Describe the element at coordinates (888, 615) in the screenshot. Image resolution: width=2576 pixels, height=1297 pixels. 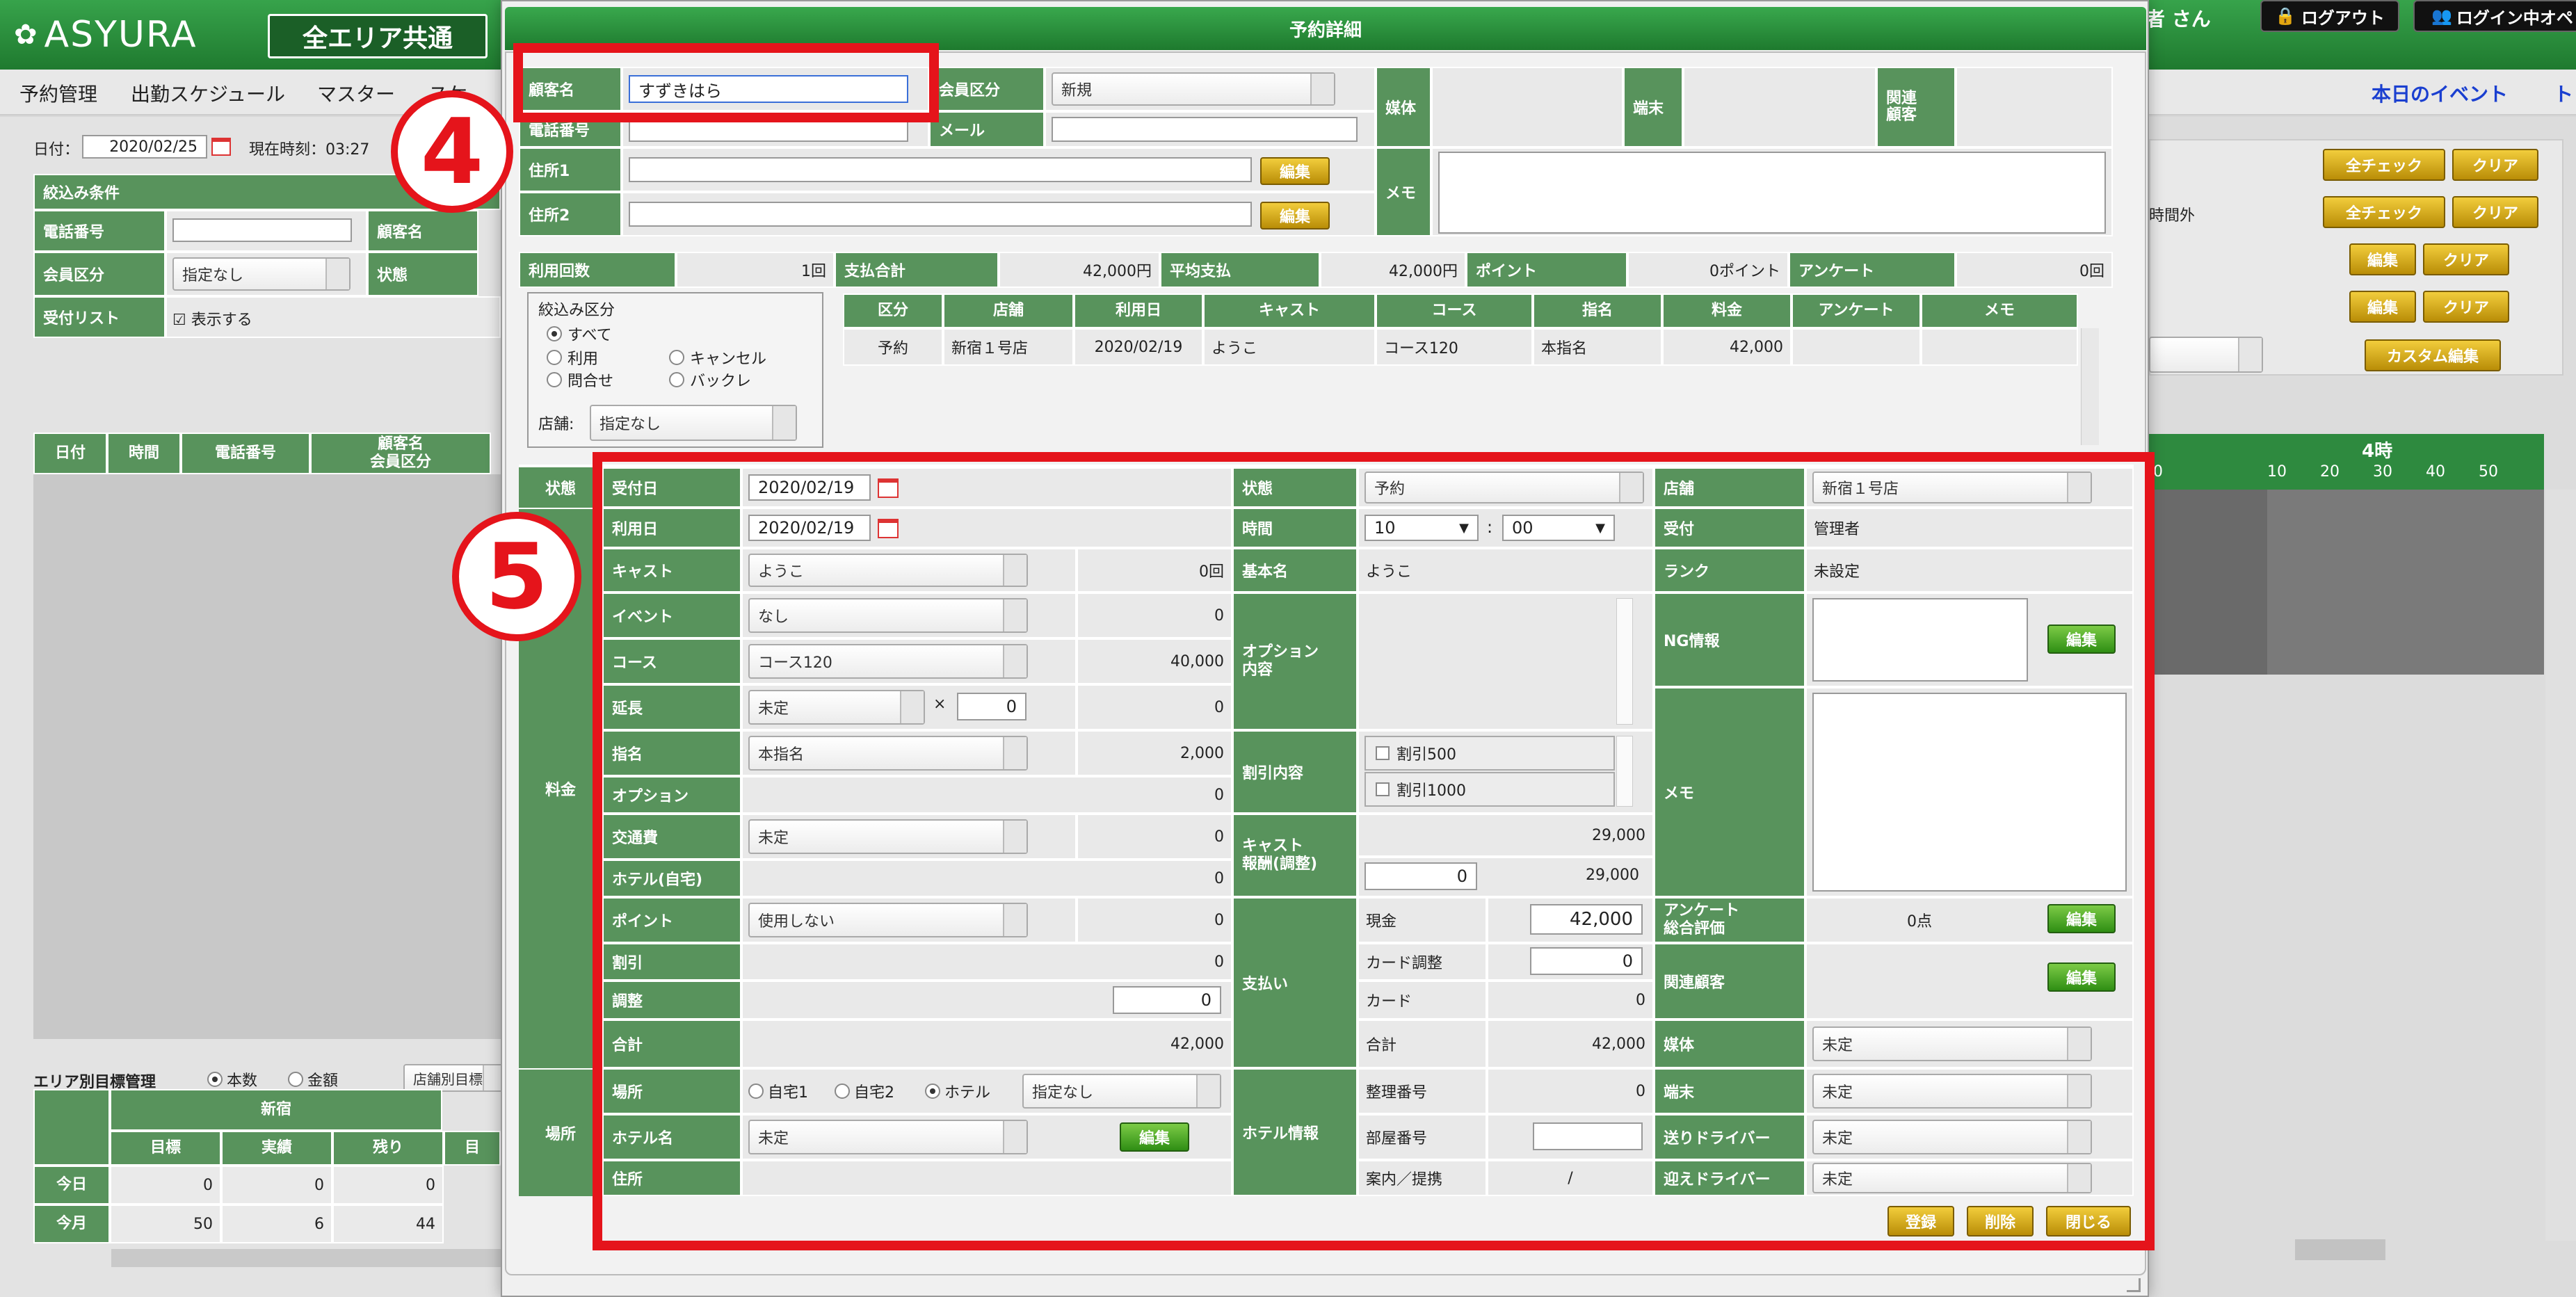
I see `event-select: なし` at that location.